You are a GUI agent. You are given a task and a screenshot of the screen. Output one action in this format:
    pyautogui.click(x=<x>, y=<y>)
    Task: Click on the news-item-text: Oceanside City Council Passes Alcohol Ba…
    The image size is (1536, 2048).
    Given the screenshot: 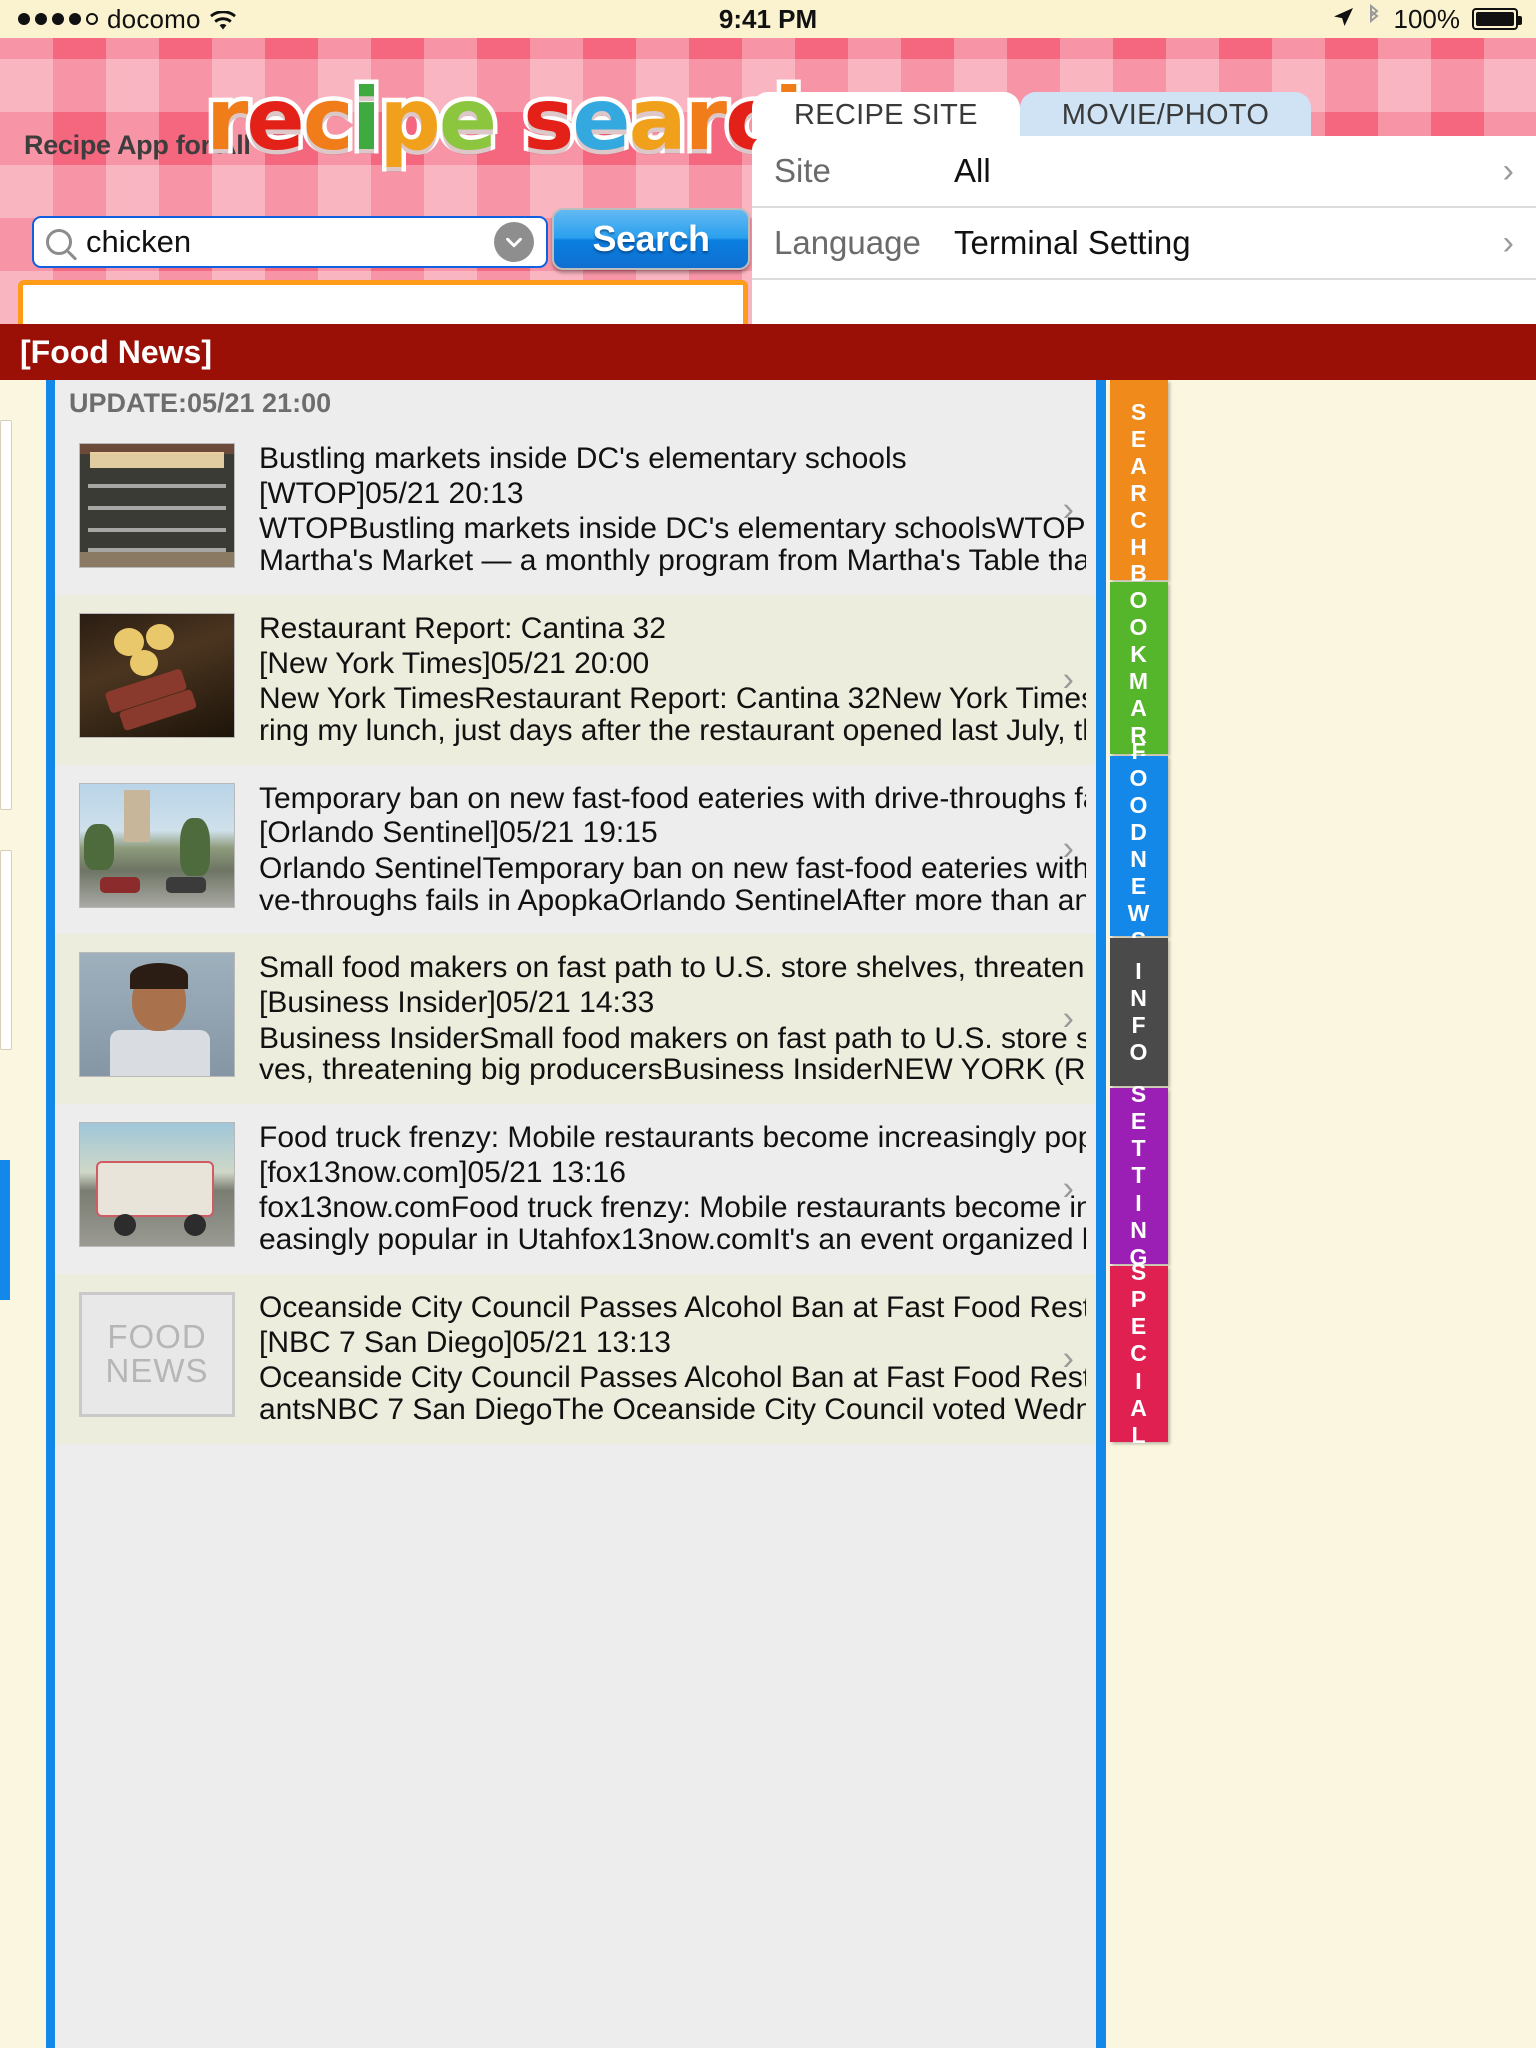 What is the action you would take?
    pyautogui.click(x=672, y=1359)
    